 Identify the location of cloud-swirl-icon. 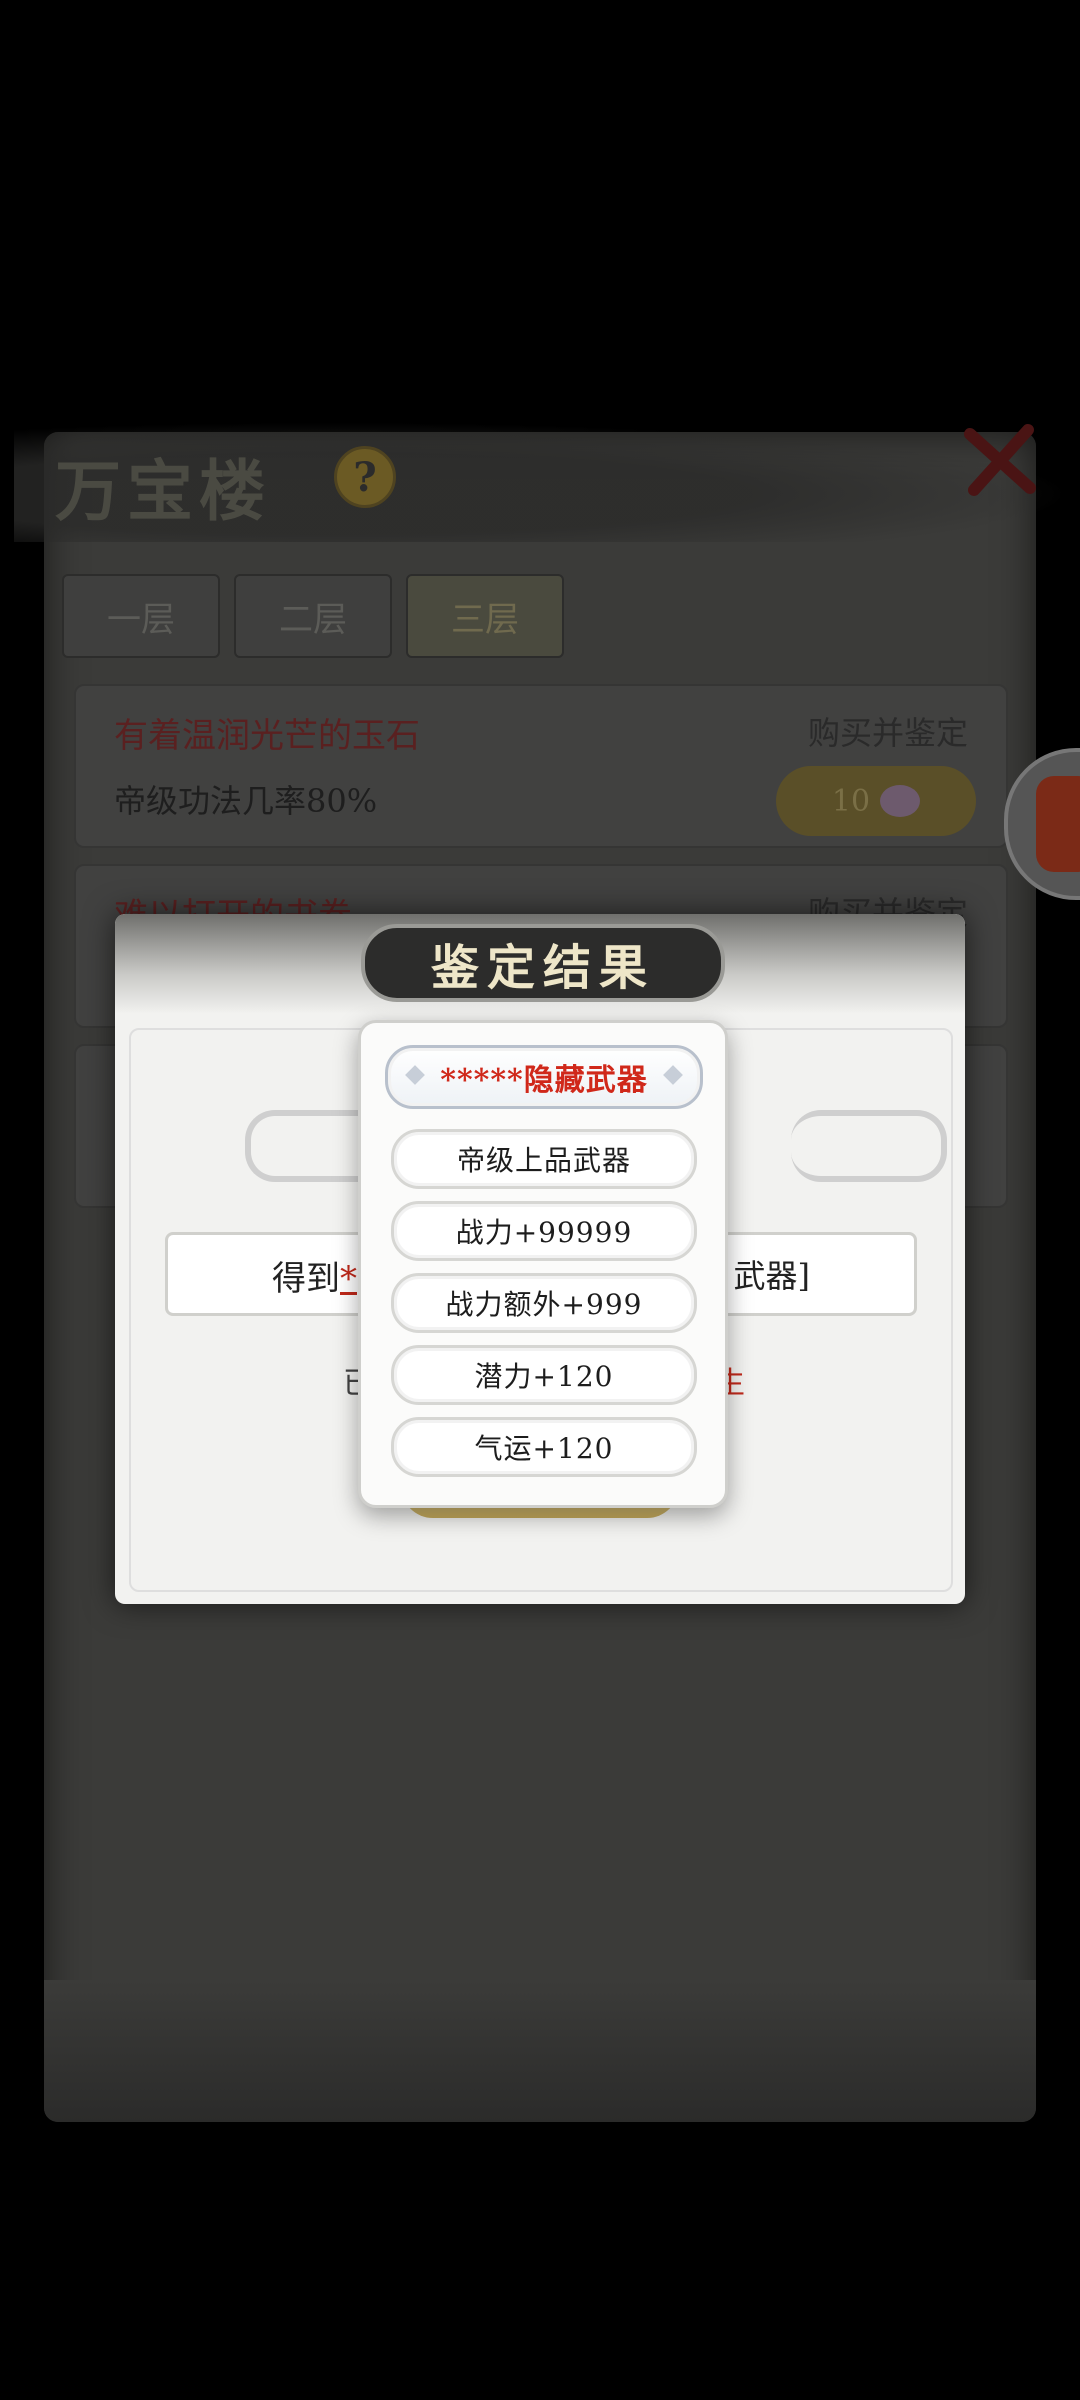
(869, 1146).